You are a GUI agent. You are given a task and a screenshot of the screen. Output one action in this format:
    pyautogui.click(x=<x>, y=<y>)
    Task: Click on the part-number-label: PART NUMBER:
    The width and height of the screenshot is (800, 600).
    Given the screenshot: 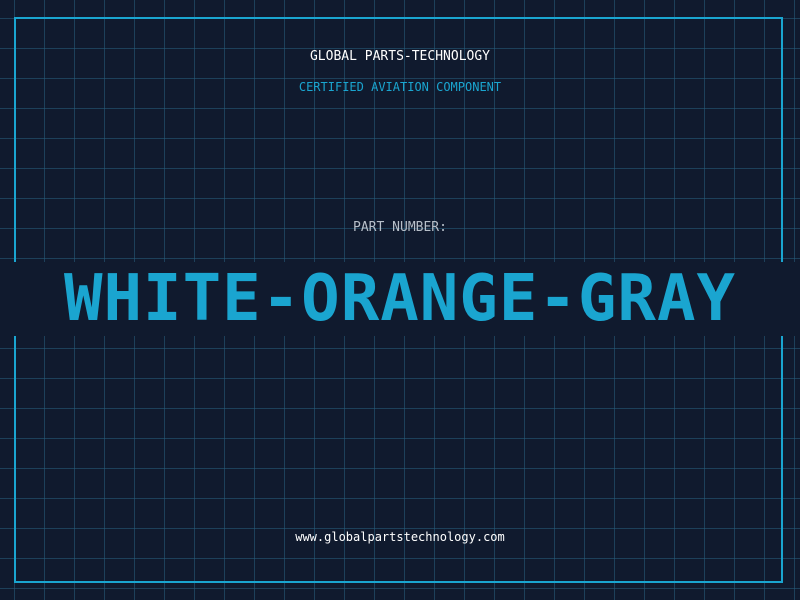 What is the action you would take?
    pyautogui.click(x=400, y=227)
    